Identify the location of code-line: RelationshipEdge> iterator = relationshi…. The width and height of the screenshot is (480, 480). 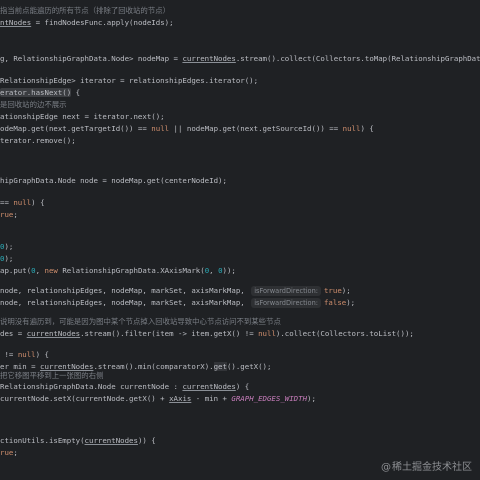
(129, 81).